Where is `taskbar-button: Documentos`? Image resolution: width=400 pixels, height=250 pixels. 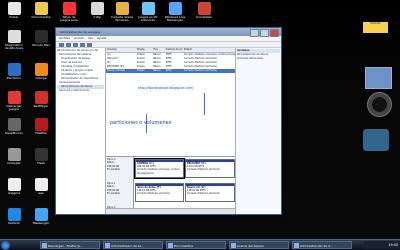 taskbar-button: Documentos is located at coordinates (196, 245).